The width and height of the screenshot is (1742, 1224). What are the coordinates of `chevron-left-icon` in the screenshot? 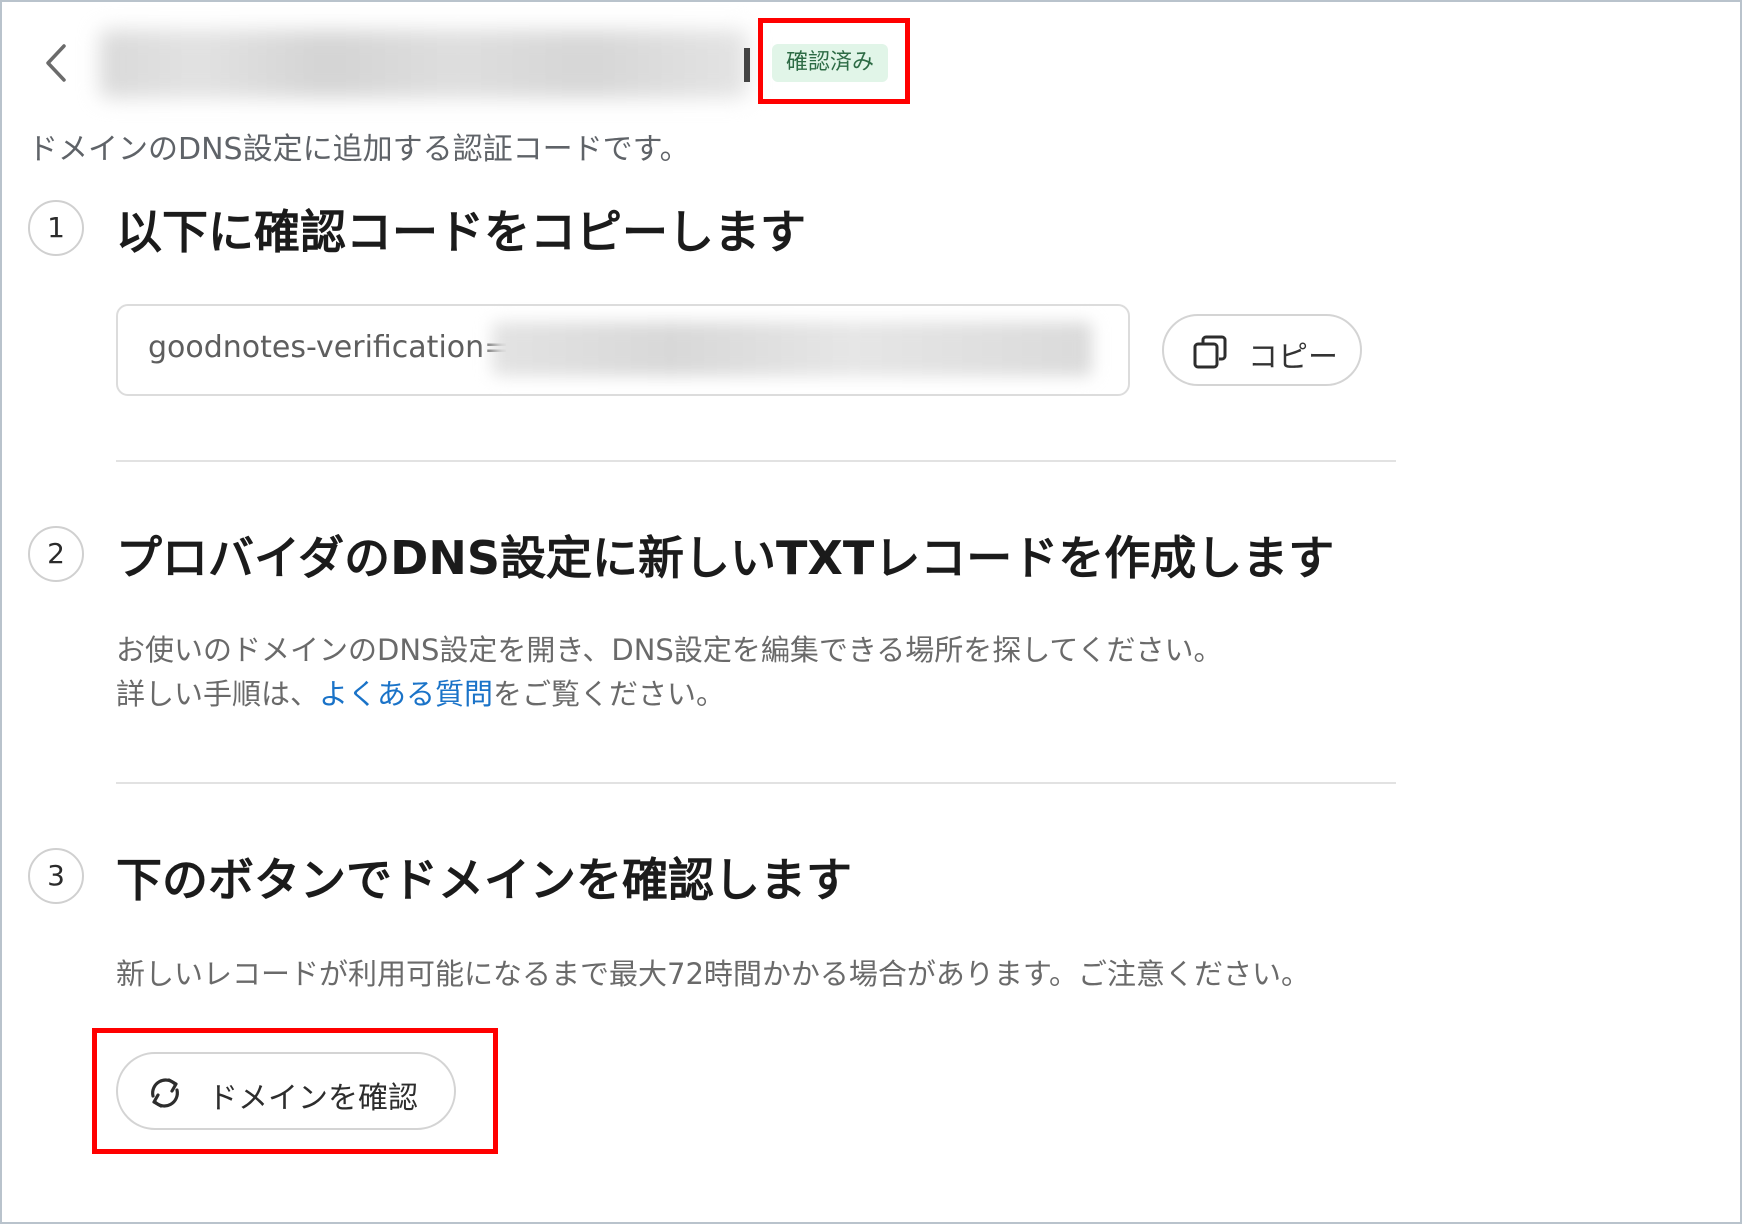 It's located at (57, 63).